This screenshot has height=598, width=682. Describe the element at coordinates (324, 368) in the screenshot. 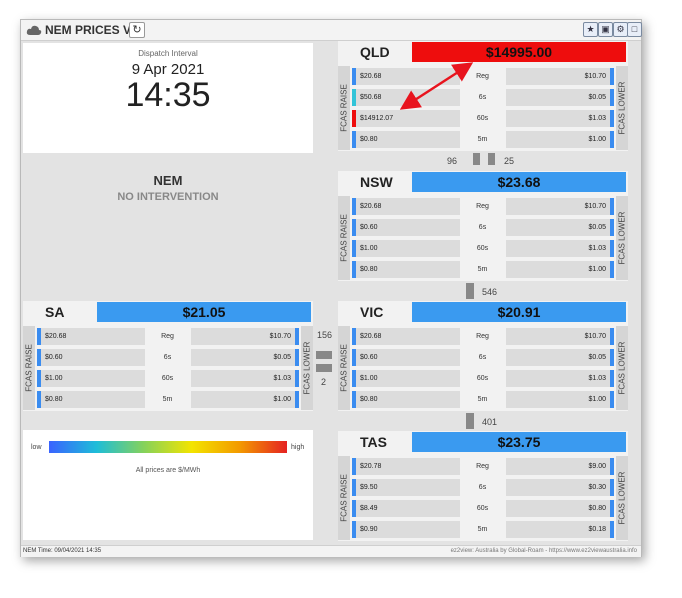

I see `vic-sa-flow-arrow` at that location.